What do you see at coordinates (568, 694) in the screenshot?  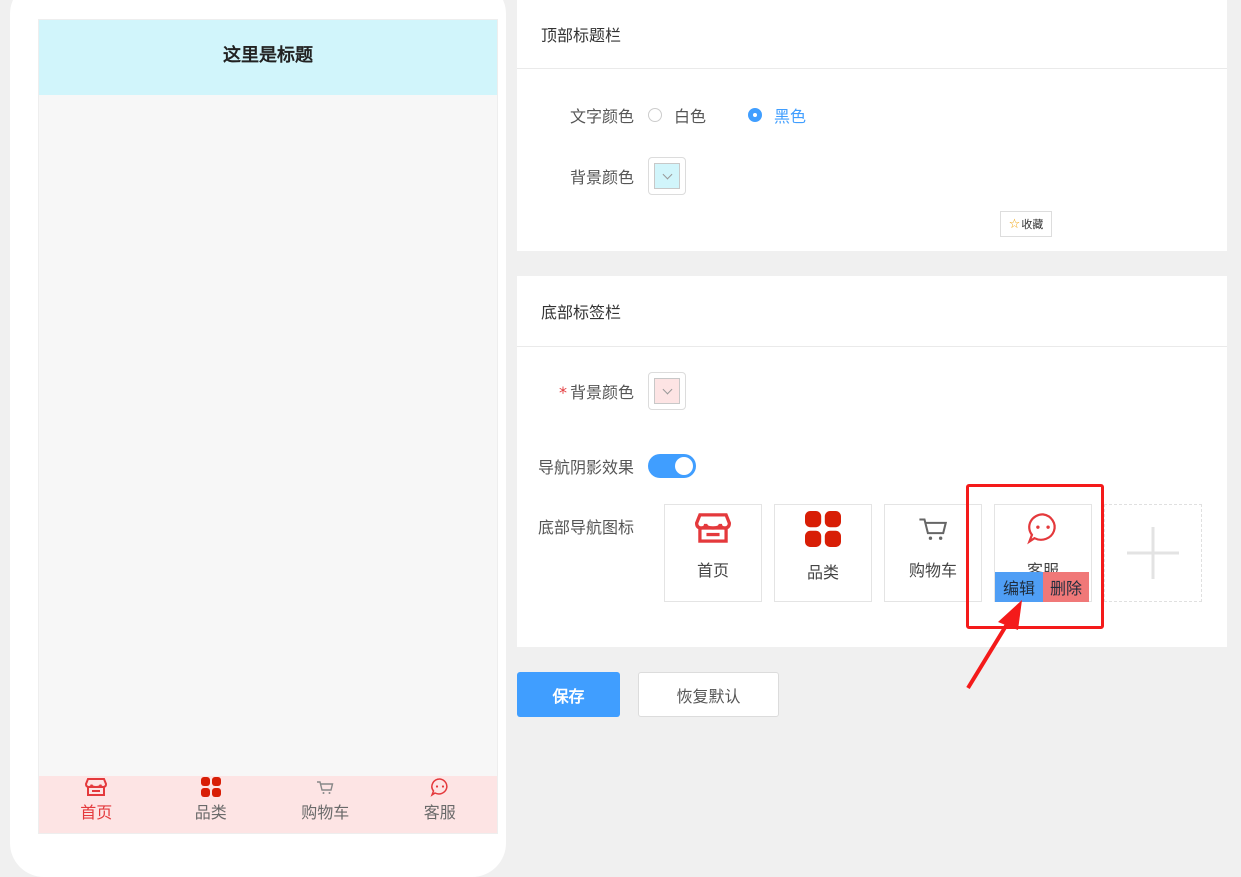 I see `save-button: 保存` at bounding box center [568, 694].